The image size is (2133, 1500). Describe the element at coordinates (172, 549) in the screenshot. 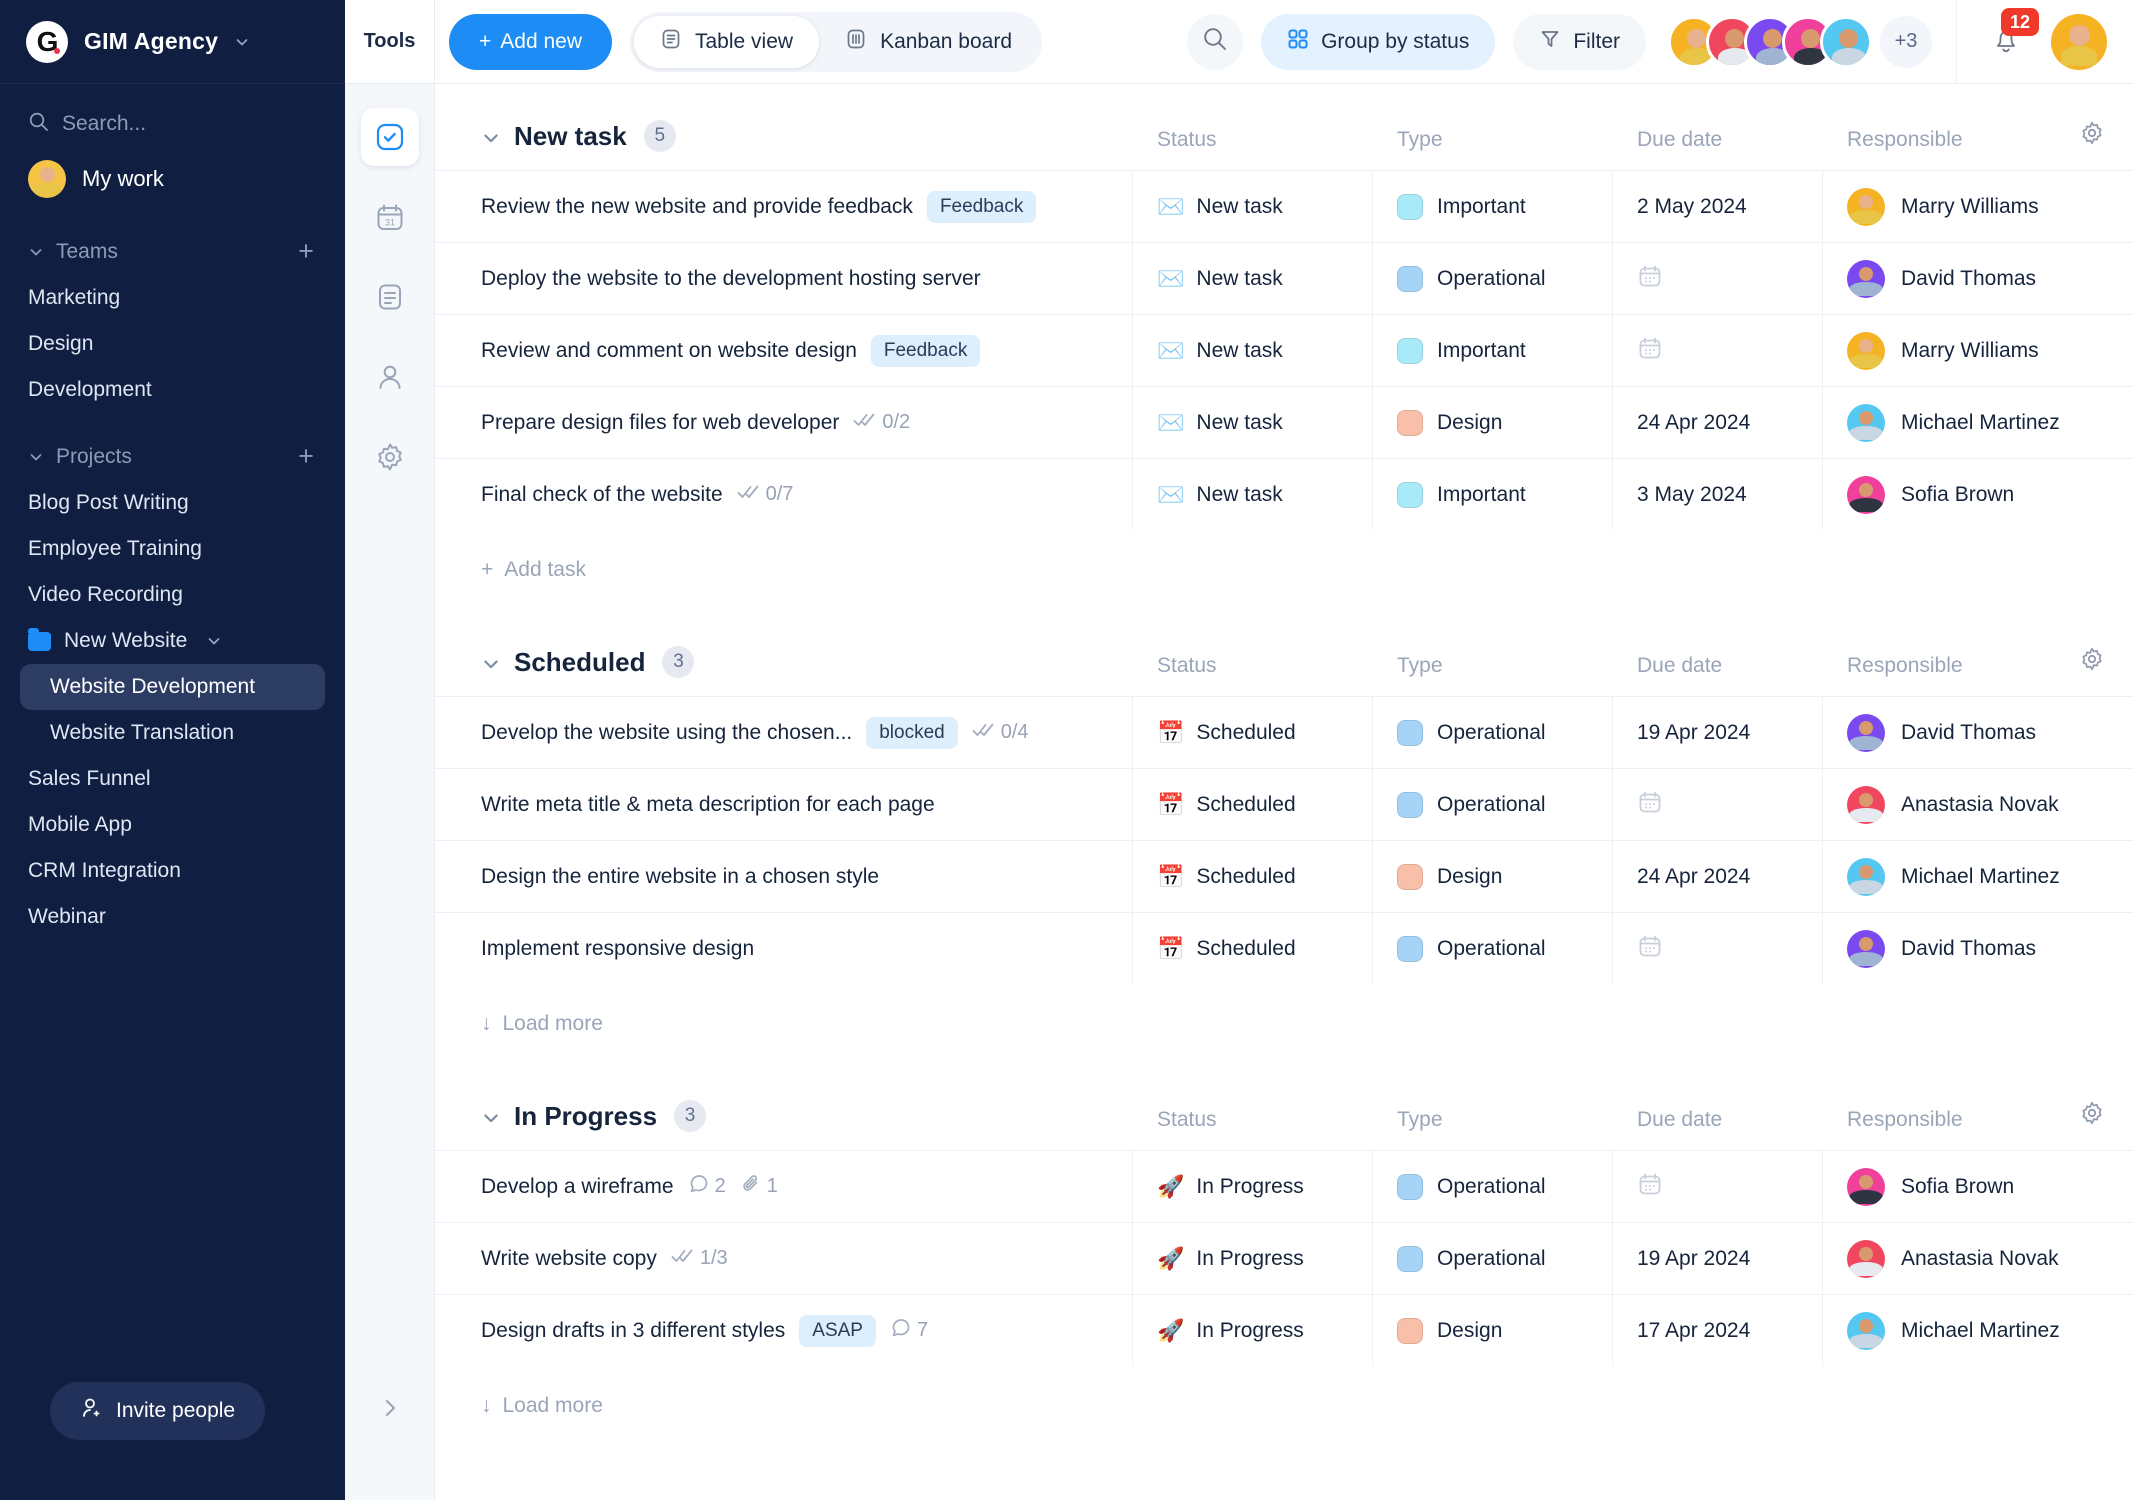

I see `sidebar-item-employee-training: Employee Training` at that location.